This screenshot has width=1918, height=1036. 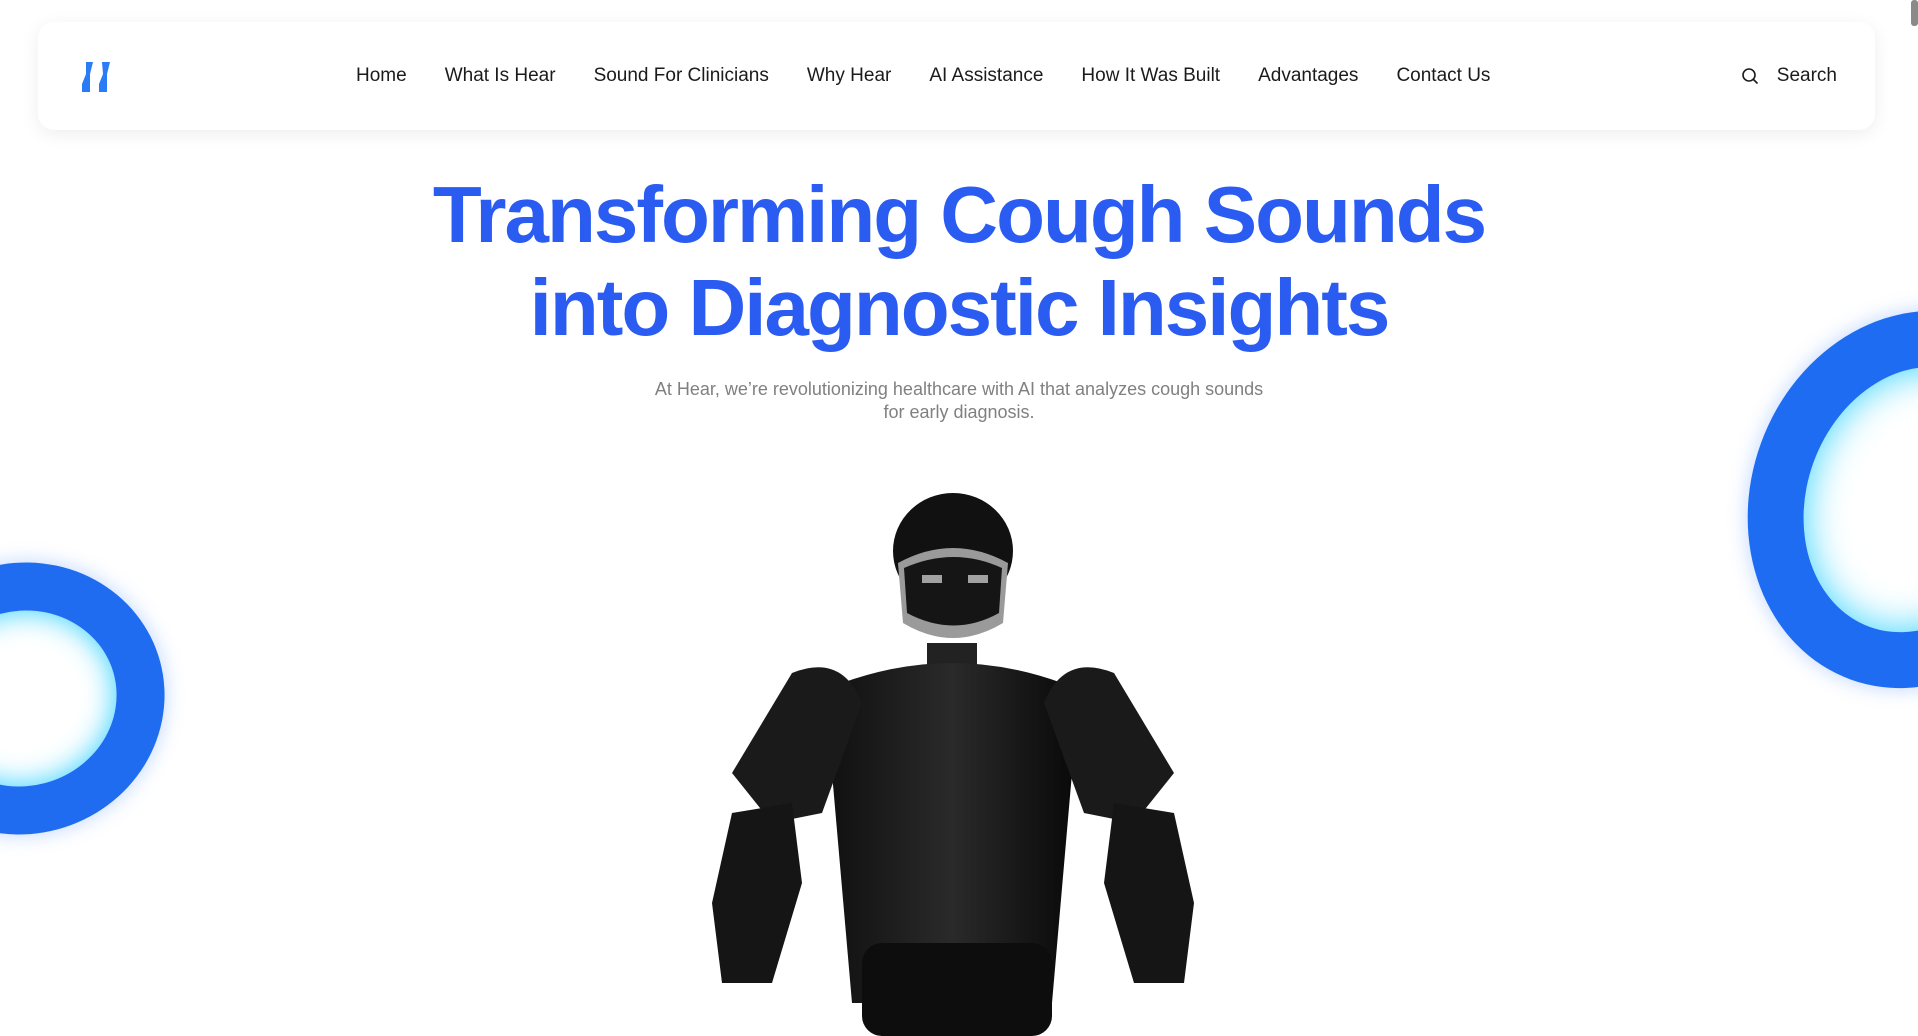 What do you see at coordinates (953, 764) in the screenshot?
I see `robot-image` at bounding box center [953, 764].